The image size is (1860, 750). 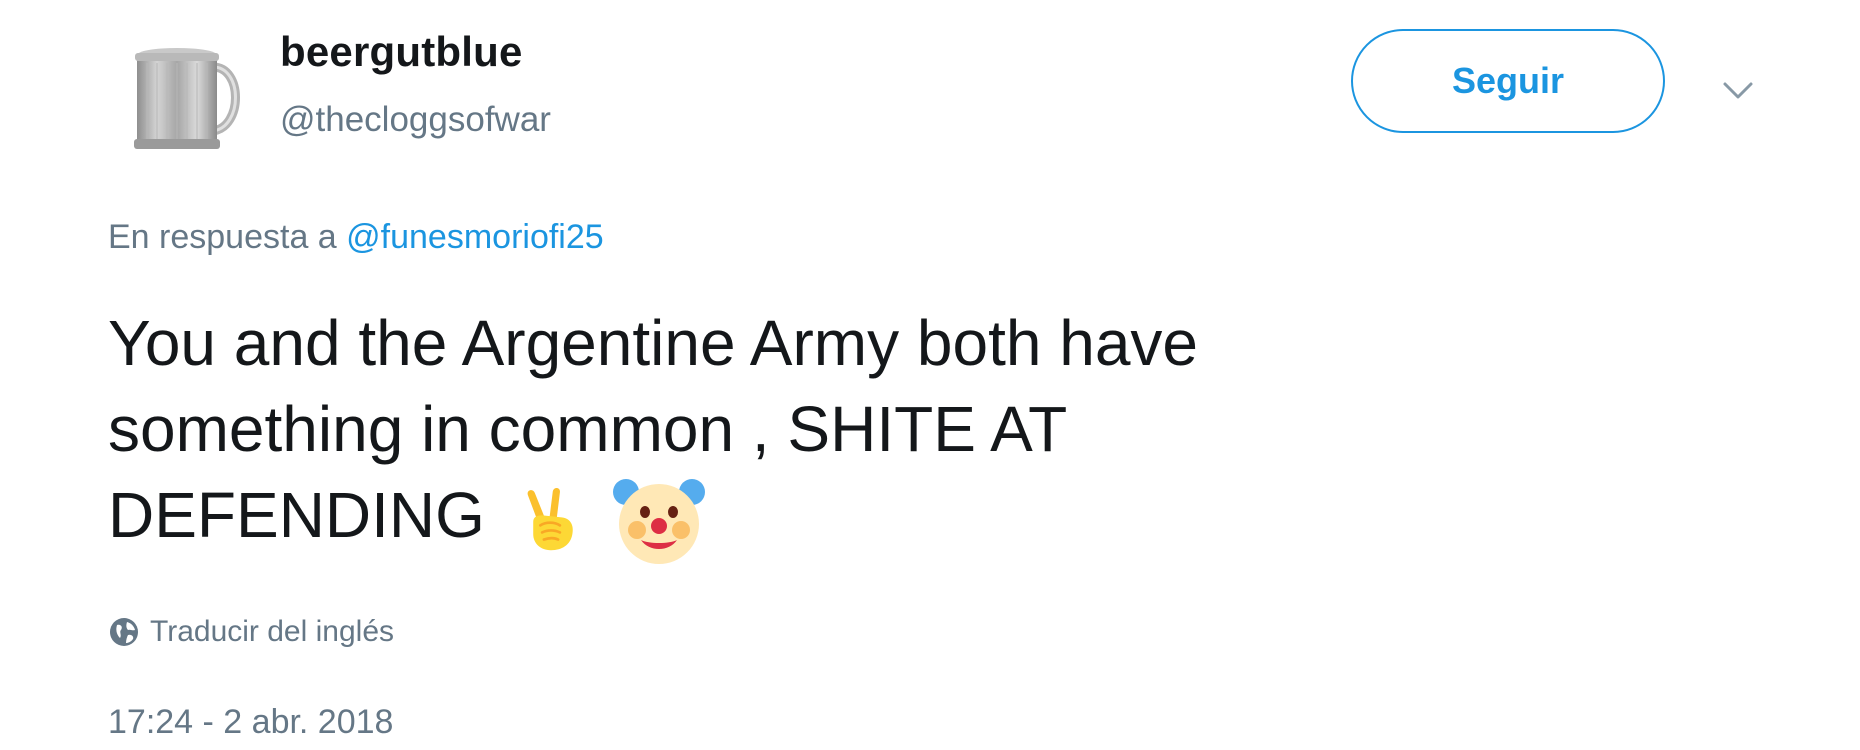 What do you see at coordinates (296, 515) in the screenshot?
I see `tweet-text-segment: DEFENDING` at bounding box center [296, 515].